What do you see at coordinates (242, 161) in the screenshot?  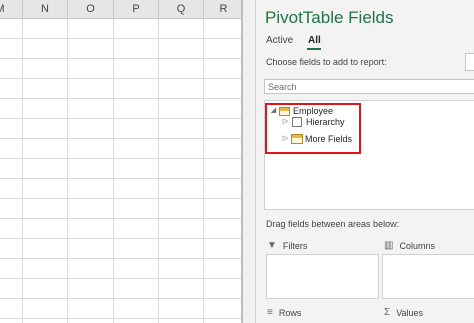 I see `sheet-edge` at bounding box center [242, 161].